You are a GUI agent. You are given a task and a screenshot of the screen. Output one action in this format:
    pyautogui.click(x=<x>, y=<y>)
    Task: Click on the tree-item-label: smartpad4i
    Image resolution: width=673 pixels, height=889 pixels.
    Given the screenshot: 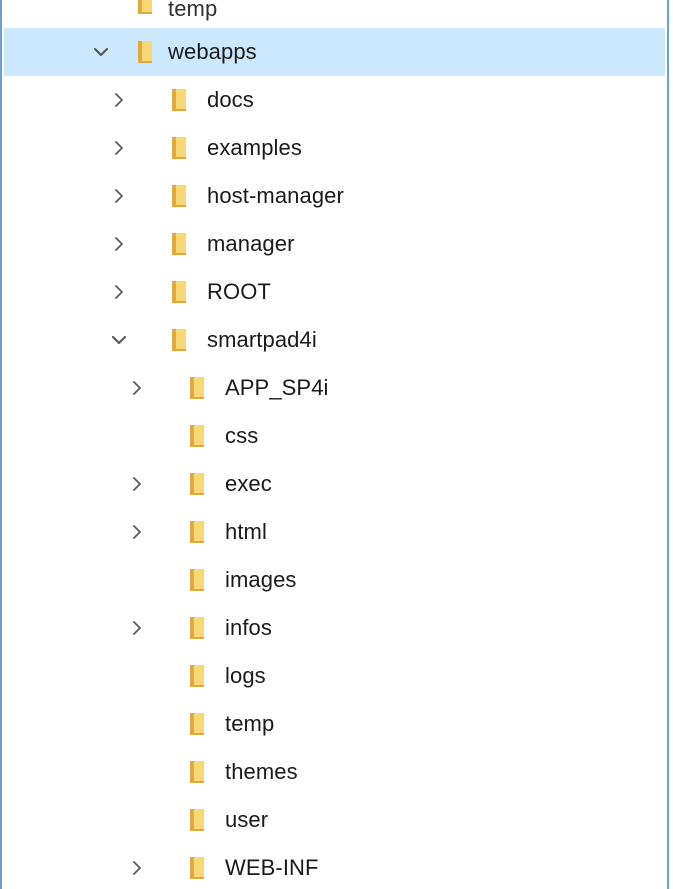 What is the action you would take?
    pyautogui.click(x=262, y=339)
    